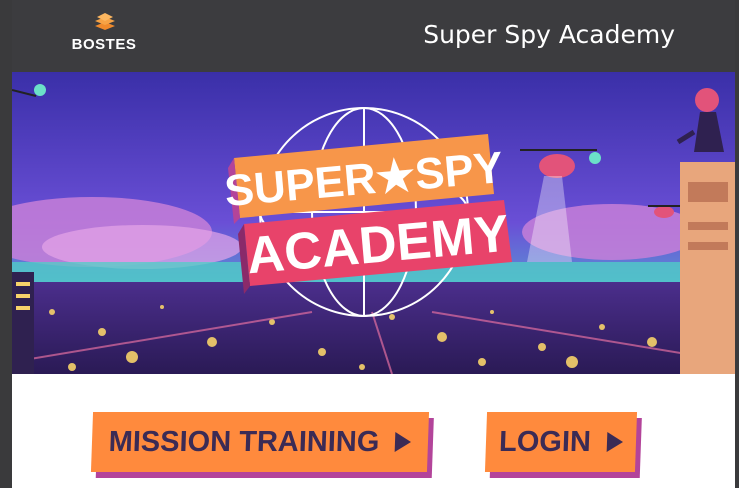  What do you see at coordinates (707, 268) in the screenshot?
I see `building-right` at bounding box center [707, 268].